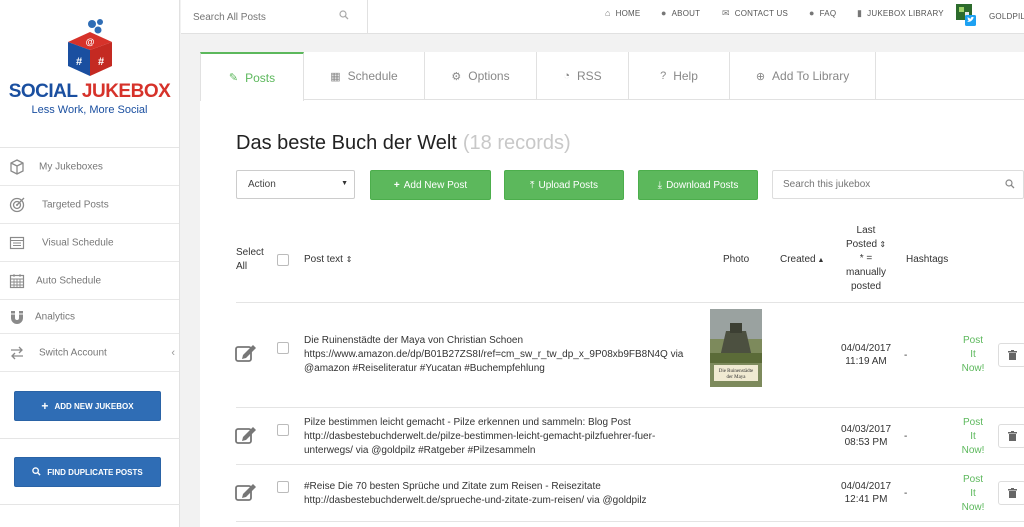 The width and height of the screenshot is (1024, 527). I want to click on find-duplicate-posts-button: FIND DUPLICATE POSTS, so click(87, 472).